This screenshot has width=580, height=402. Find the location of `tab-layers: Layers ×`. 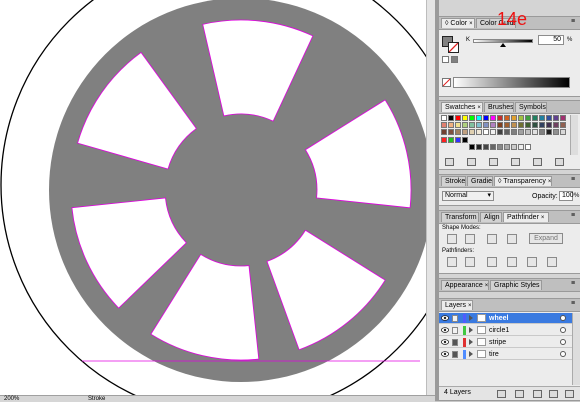

tab-layers: Layers × is located at coordinates (457, 305).